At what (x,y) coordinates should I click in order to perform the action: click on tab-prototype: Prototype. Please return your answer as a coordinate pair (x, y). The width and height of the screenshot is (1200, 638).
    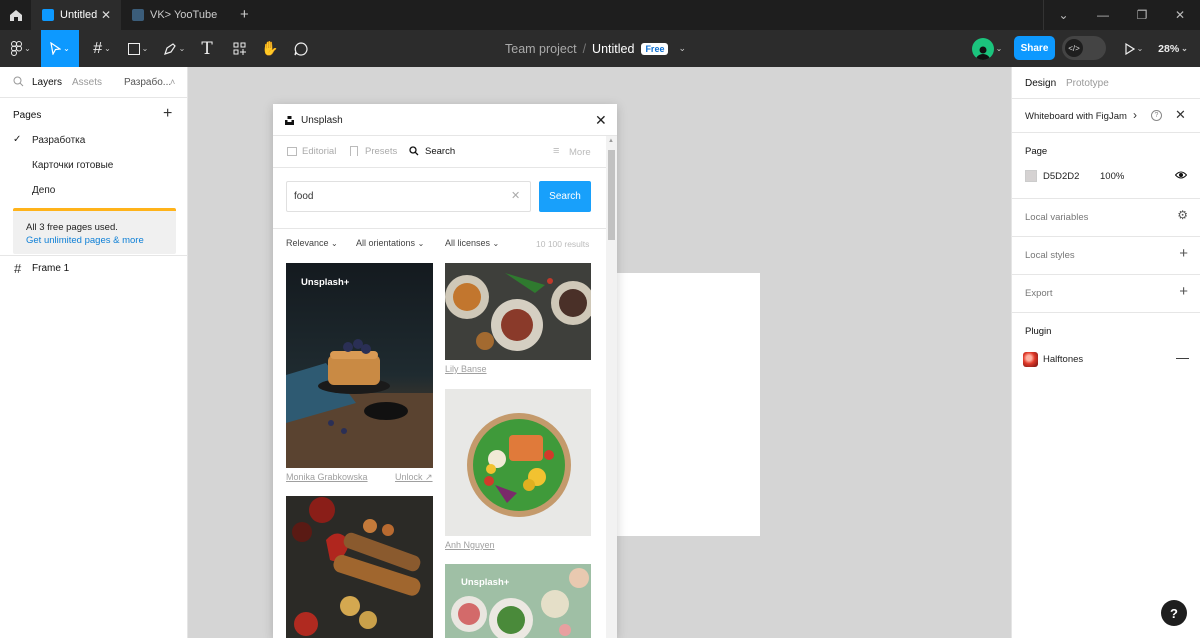
    Looking at the image, I should click on (1087, 83).